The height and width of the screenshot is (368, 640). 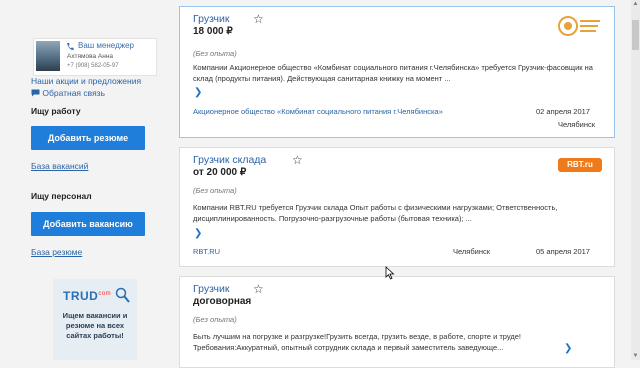 What do you see at coordinates (563, 111) in the screenshot?
I see `vacancy-date: 02 апреля 2017` at bounding box center [563, 111].